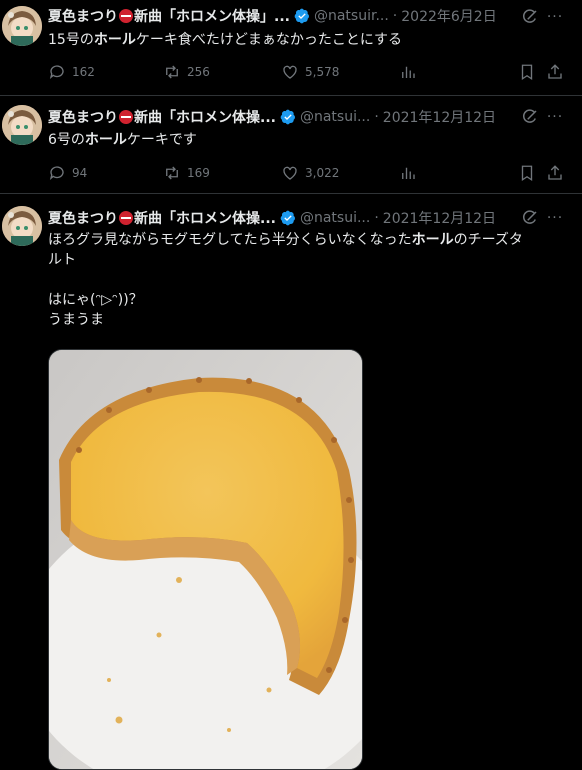 The height and width of the screenshot is (770, 582). I want to click on like-count: 3,022, so click(322, 173).